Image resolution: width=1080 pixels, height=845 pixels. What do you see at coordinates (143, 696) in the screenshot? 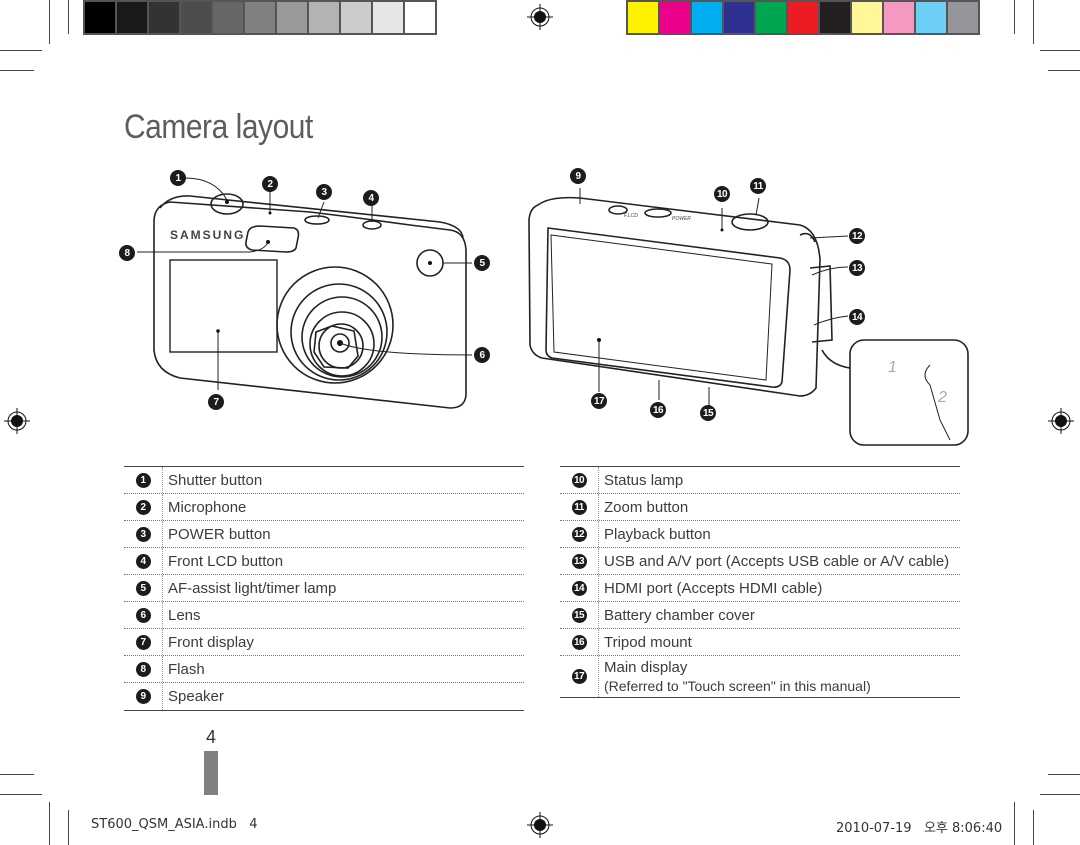
I see `part-number-badge: 9` at bounding box center [143, 696].